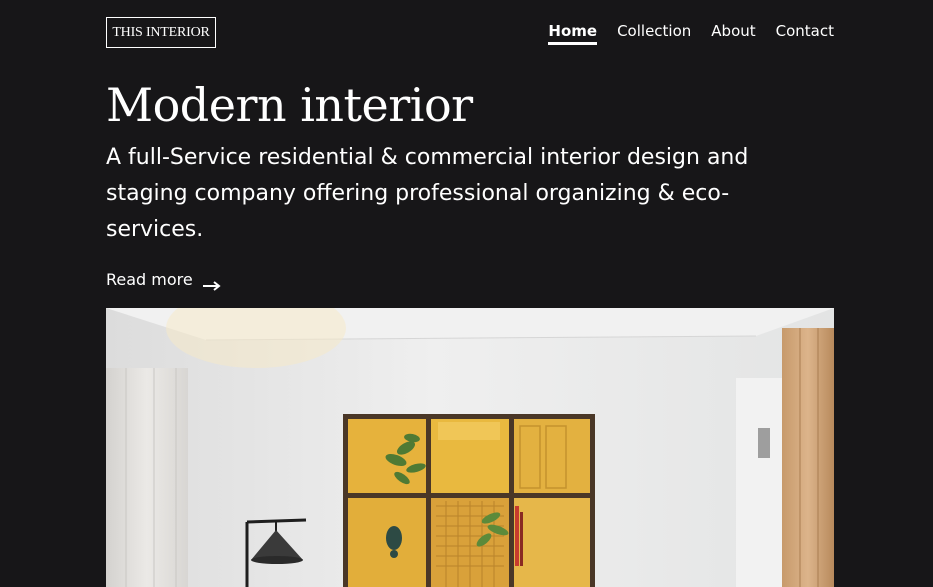  Describe the element at coordinates (149, 279) in the screenshot. I see `read-more-label: Read more` at that location.